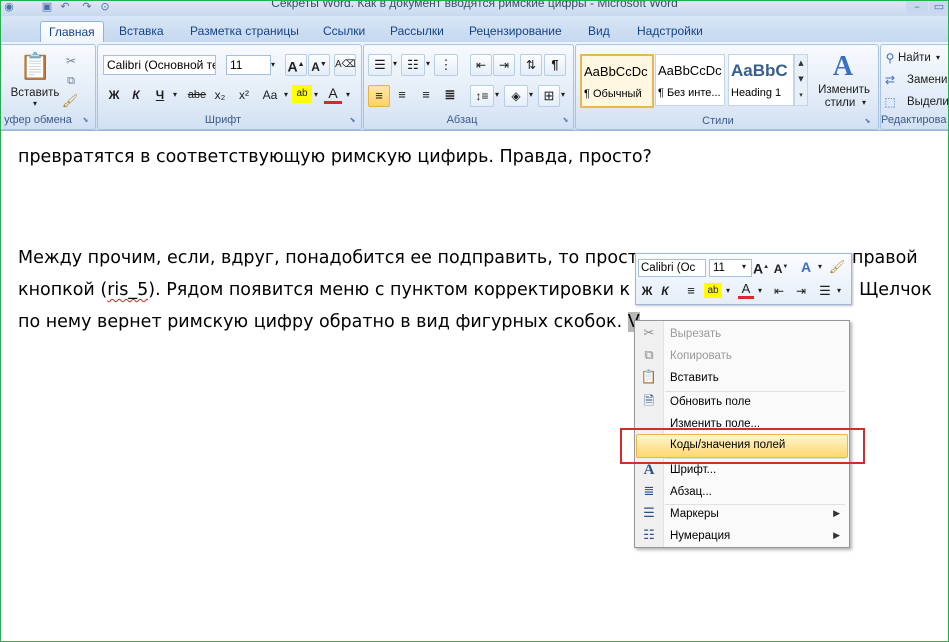 The width and height of the screenshot is (949, 642). Describe the element at coordinates (844, 90) in the screenshot. I see `change-styles-label-1: Изменить` at that location.